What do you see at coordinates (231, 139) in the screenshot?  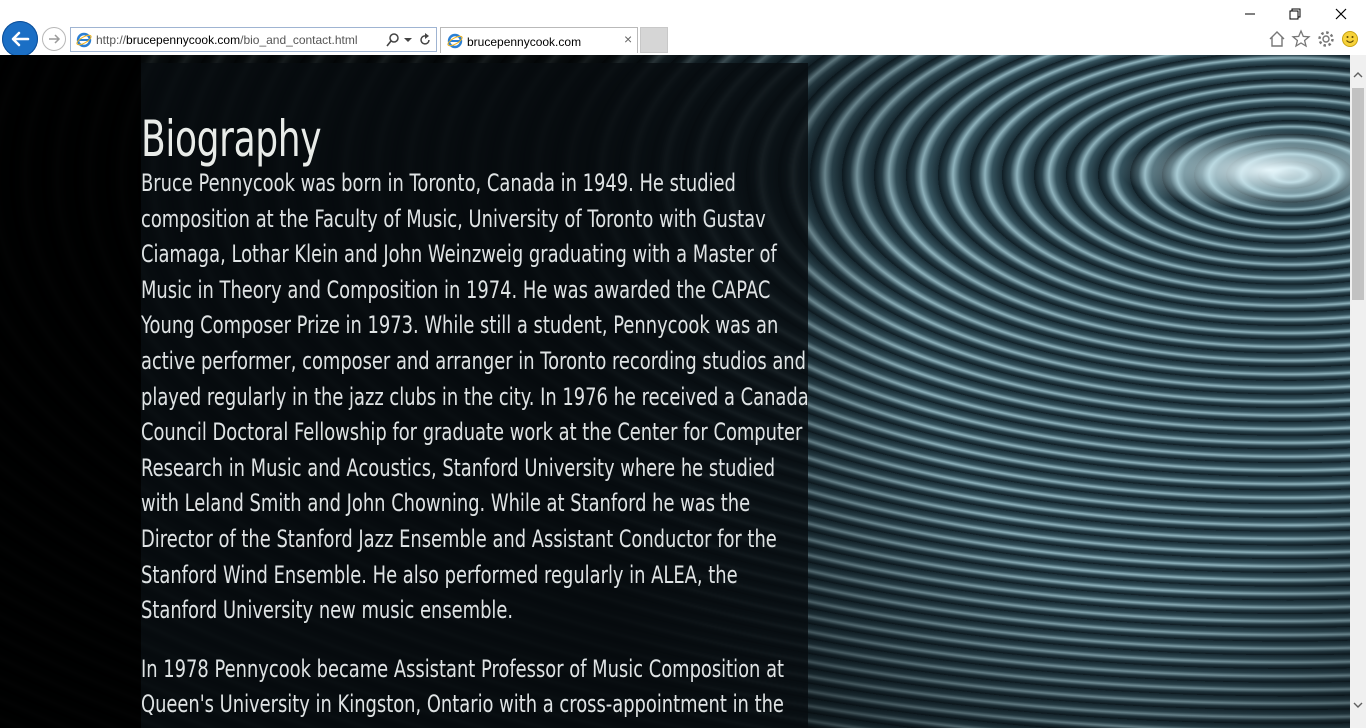 I see `page-title: Biography` at bounding box center [231, 139].